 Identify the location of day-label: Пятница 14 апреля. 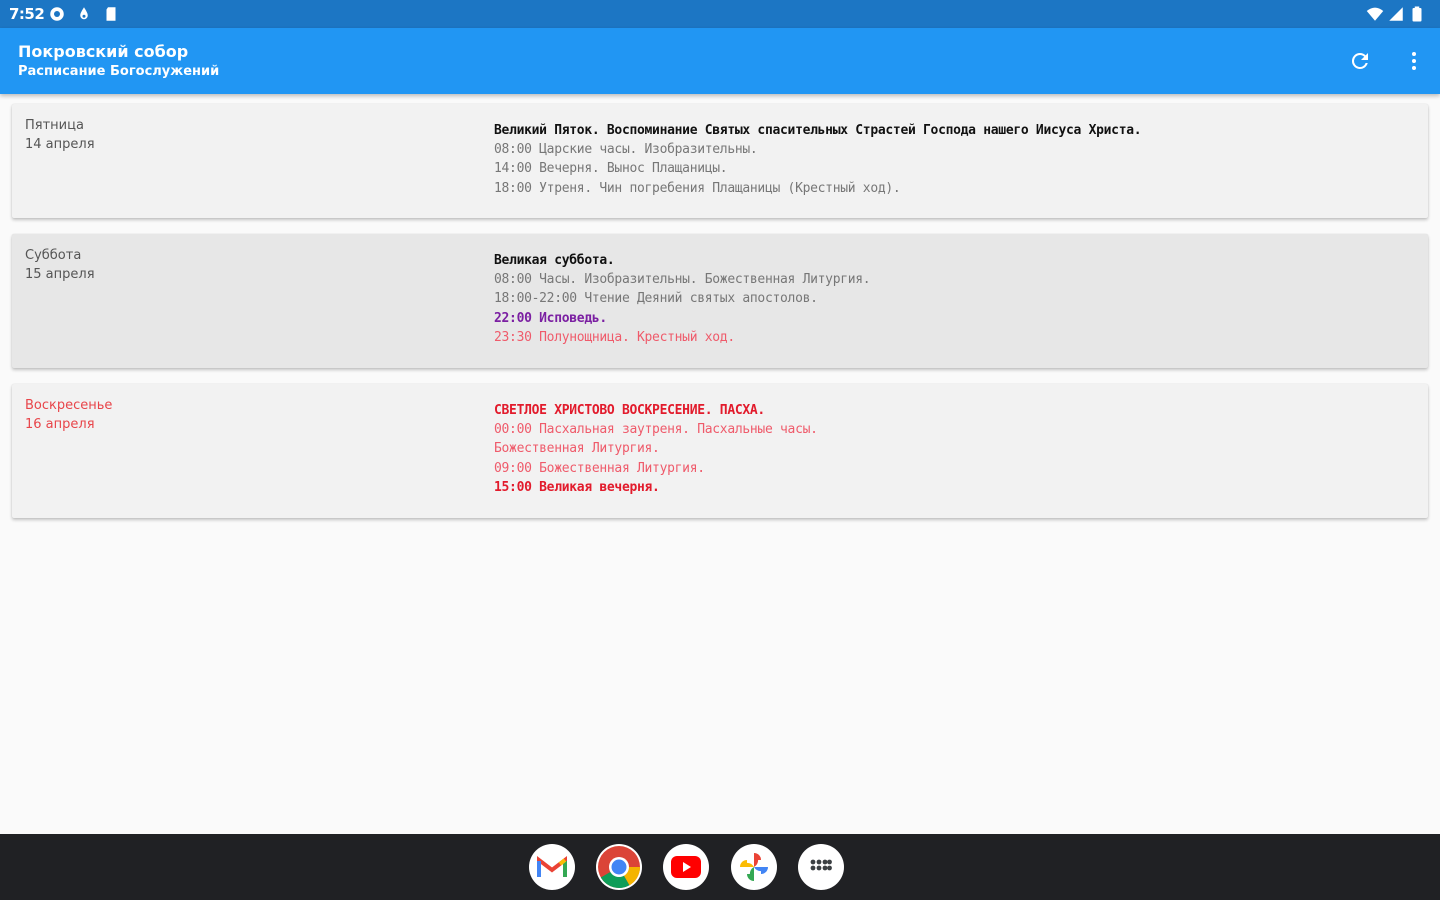
(60, 135).